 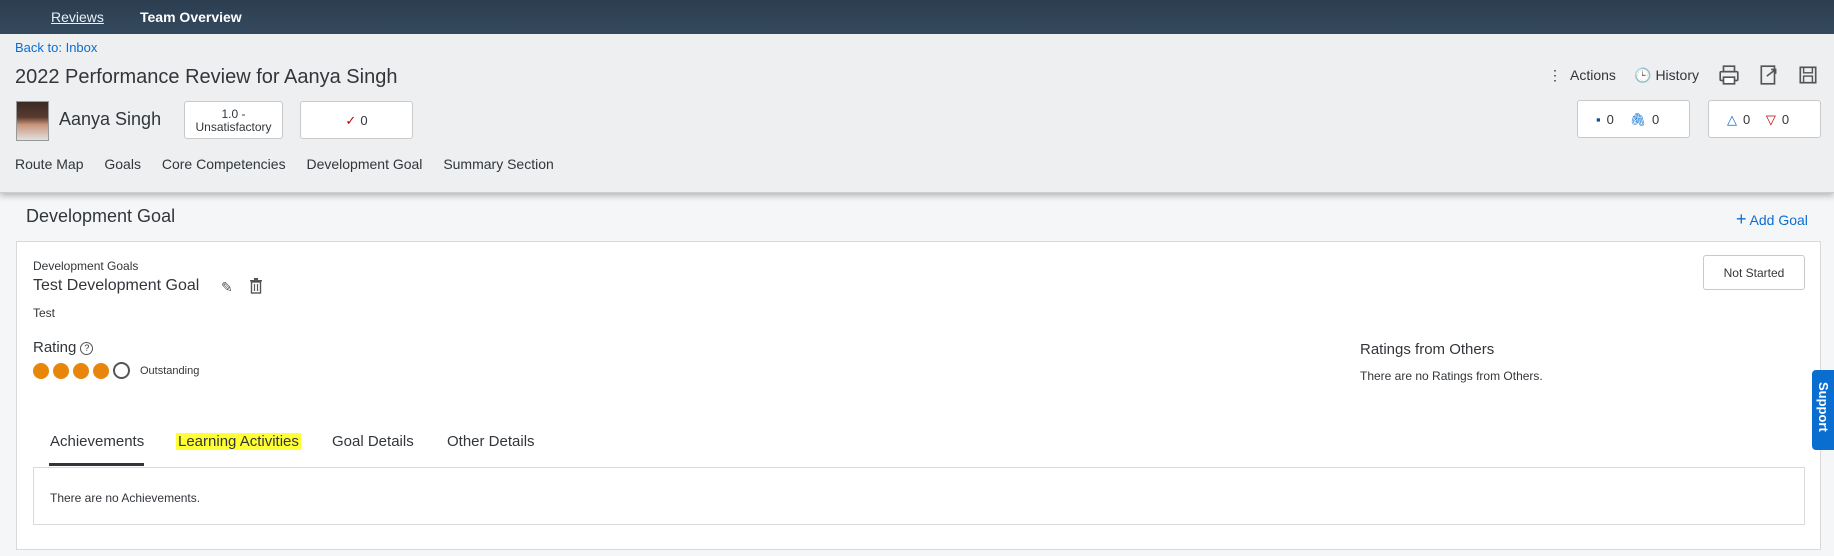 What do you see at coordinates (1785, 119) in the screenshot?
I see `down-count: 0` at bounding box center [1785, 119].